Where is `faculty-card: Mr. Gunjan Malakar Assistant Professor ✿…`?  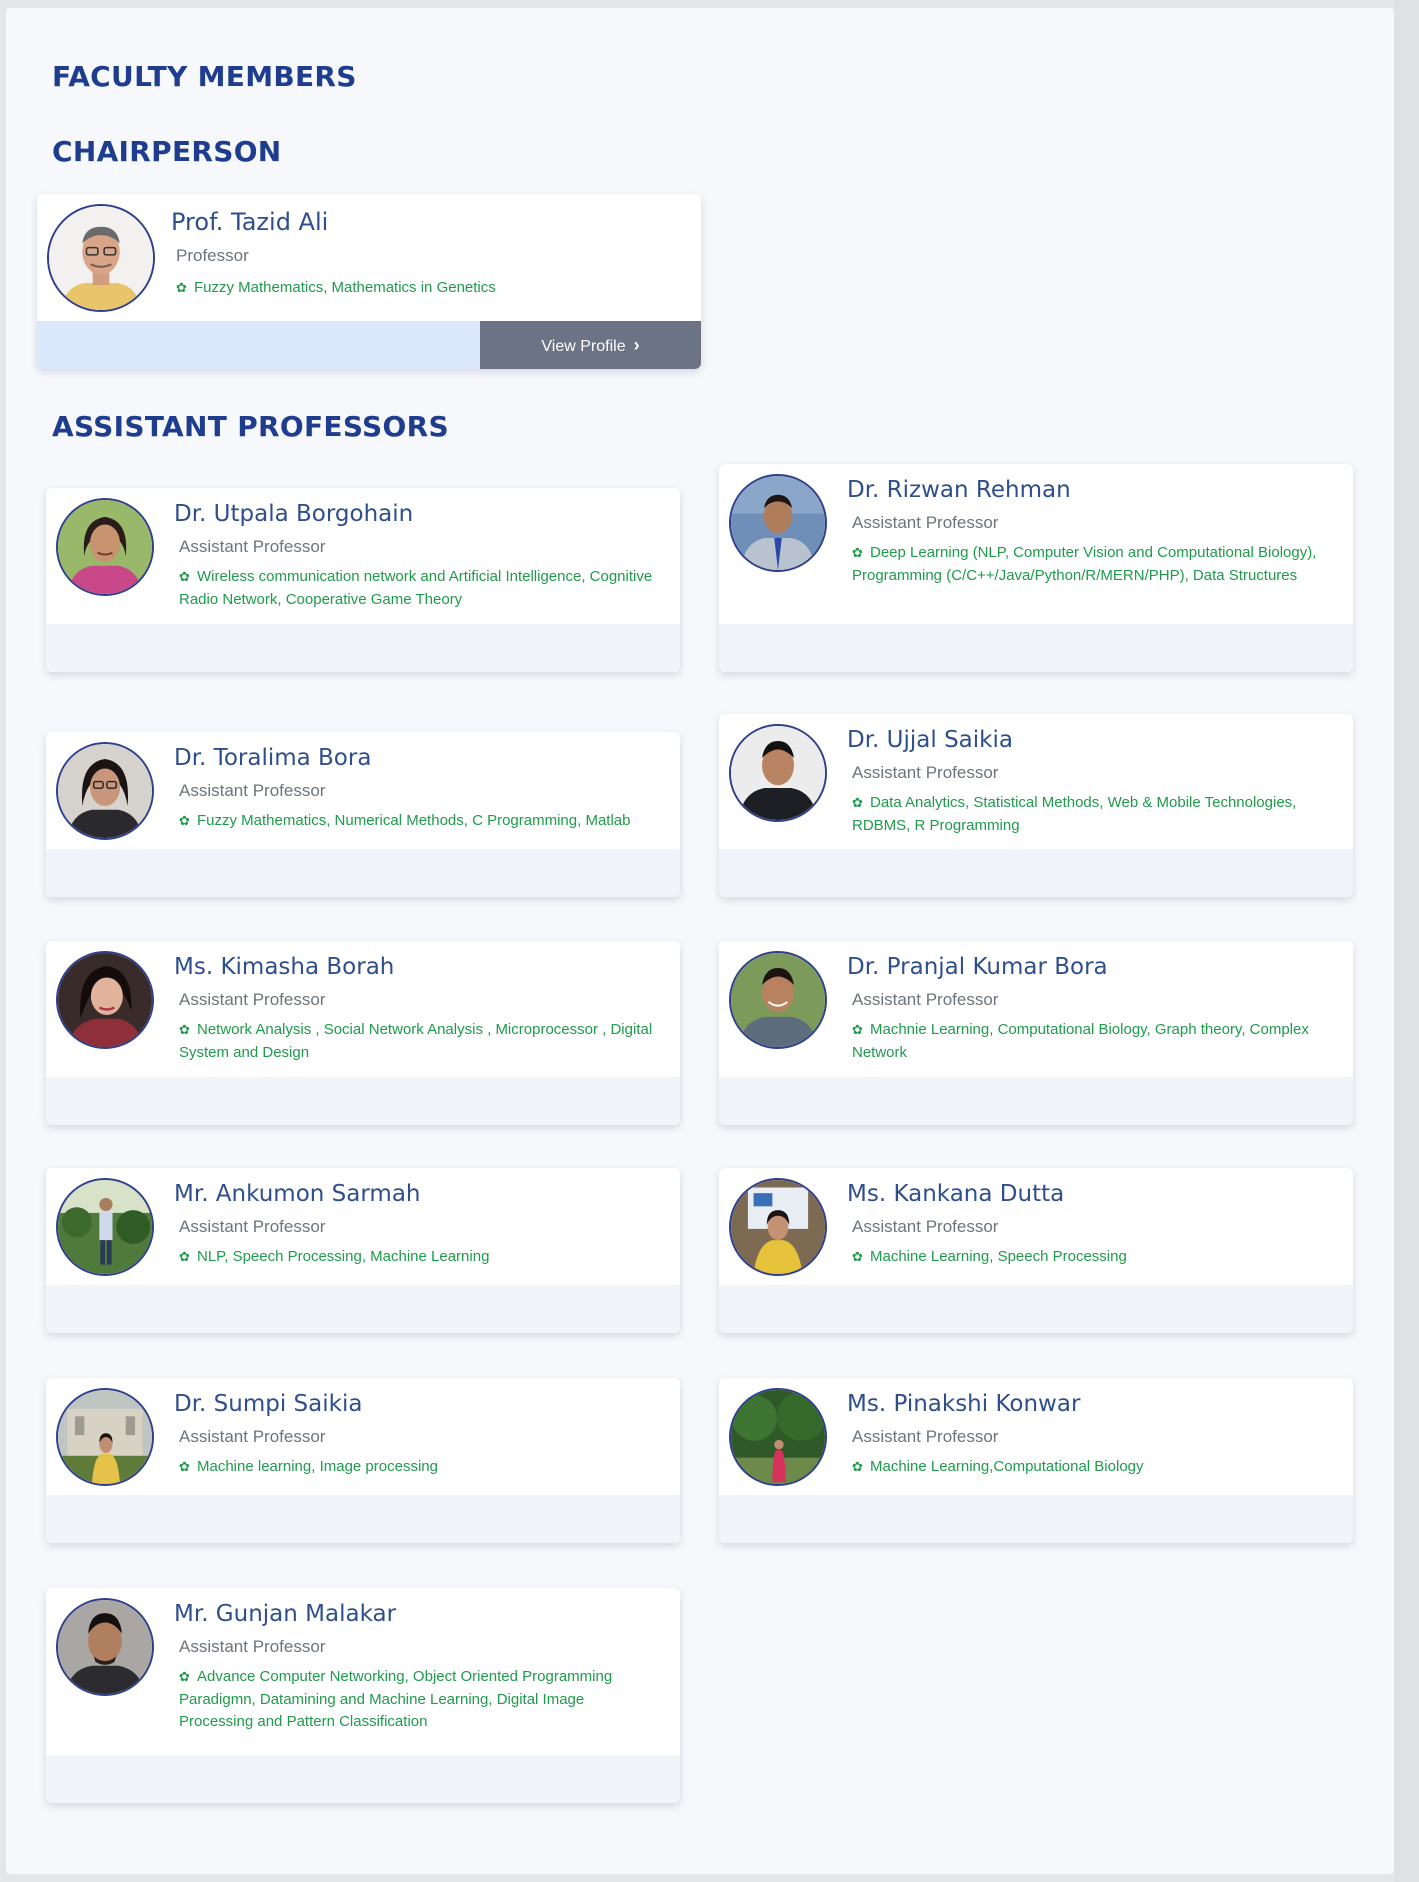 faculty-card: Mr. Gunjan Malakar Assistant Professor ✿… is located at coordinates (363, 1695).